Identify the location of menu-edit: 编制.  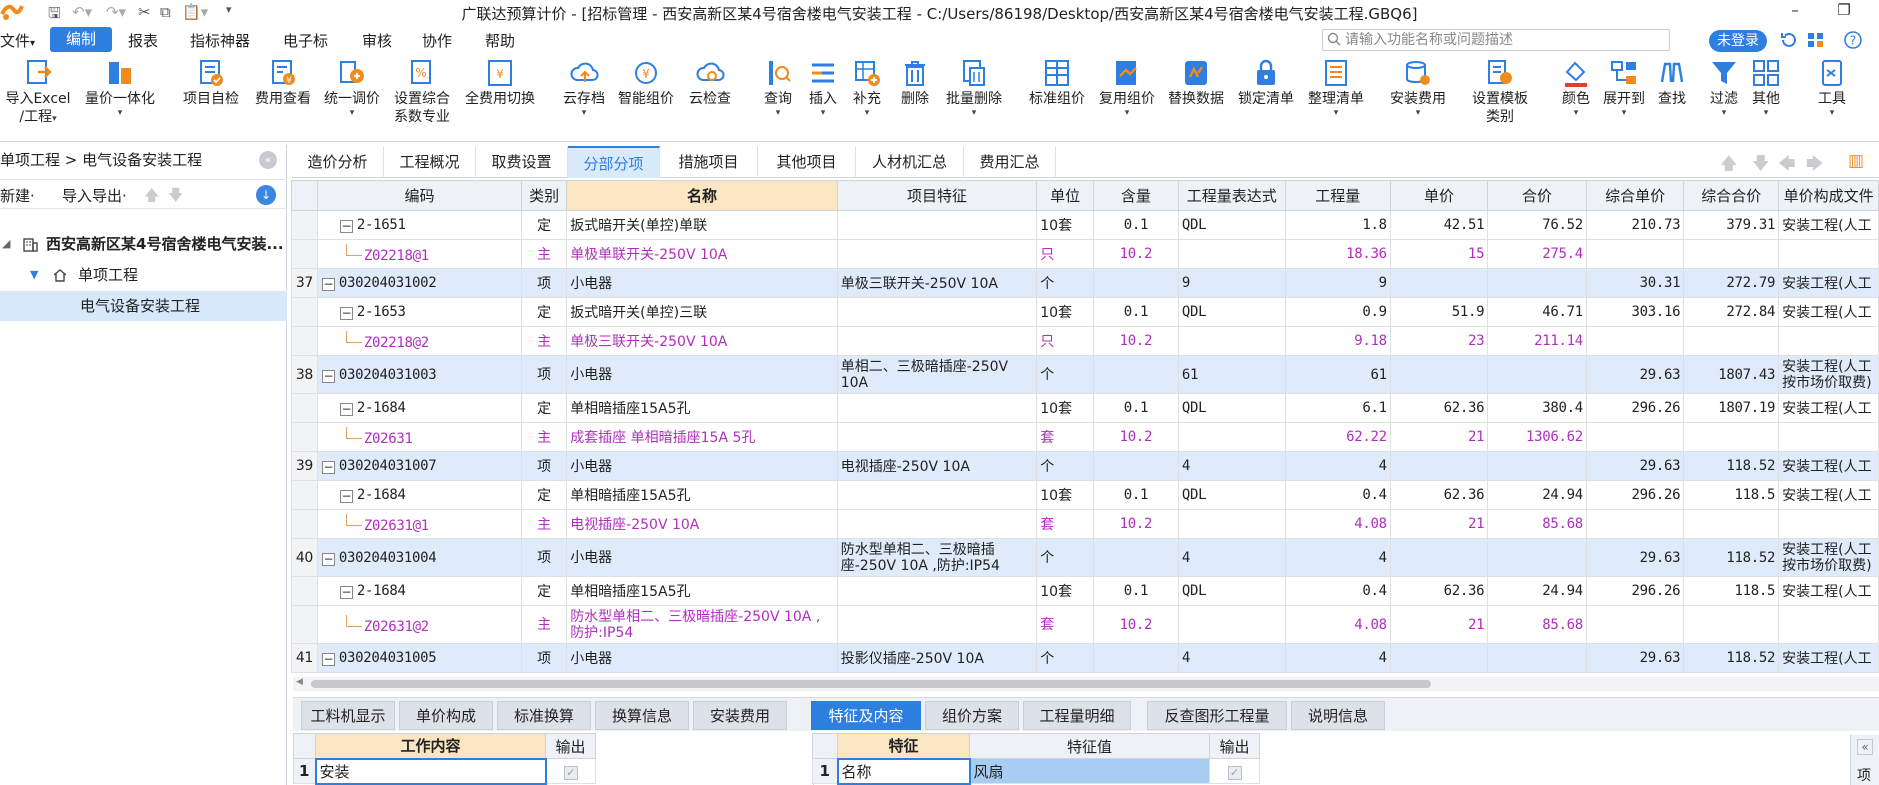
(81, 39).